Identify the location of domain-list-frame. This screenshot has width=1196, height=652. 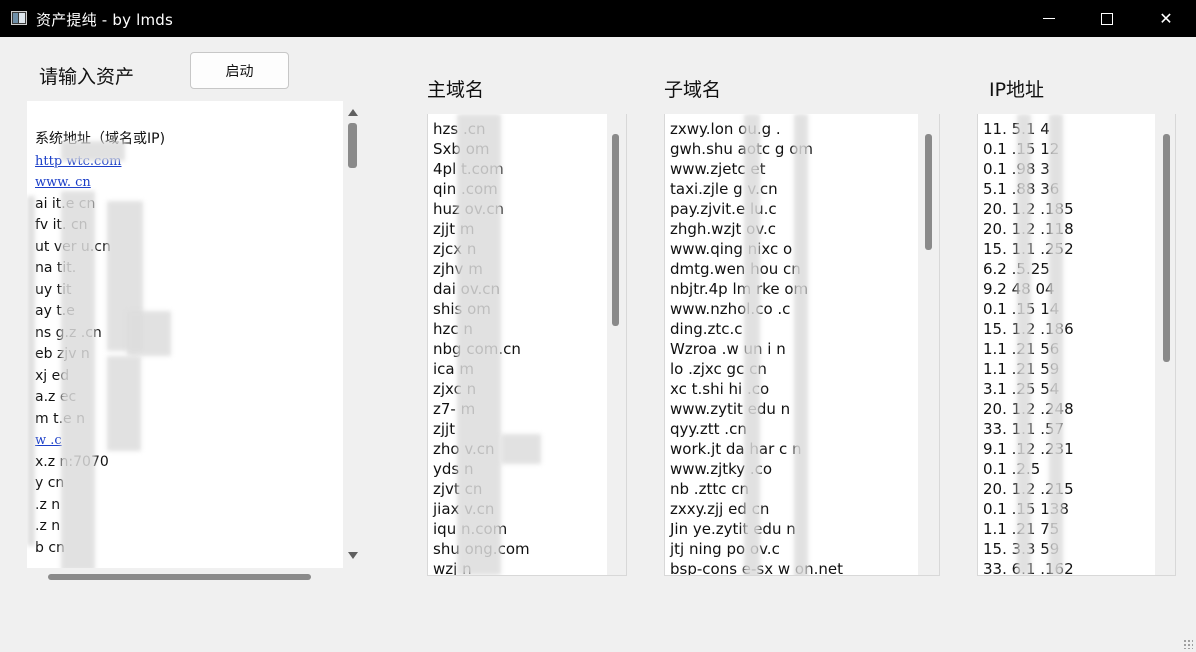
(527, 345).